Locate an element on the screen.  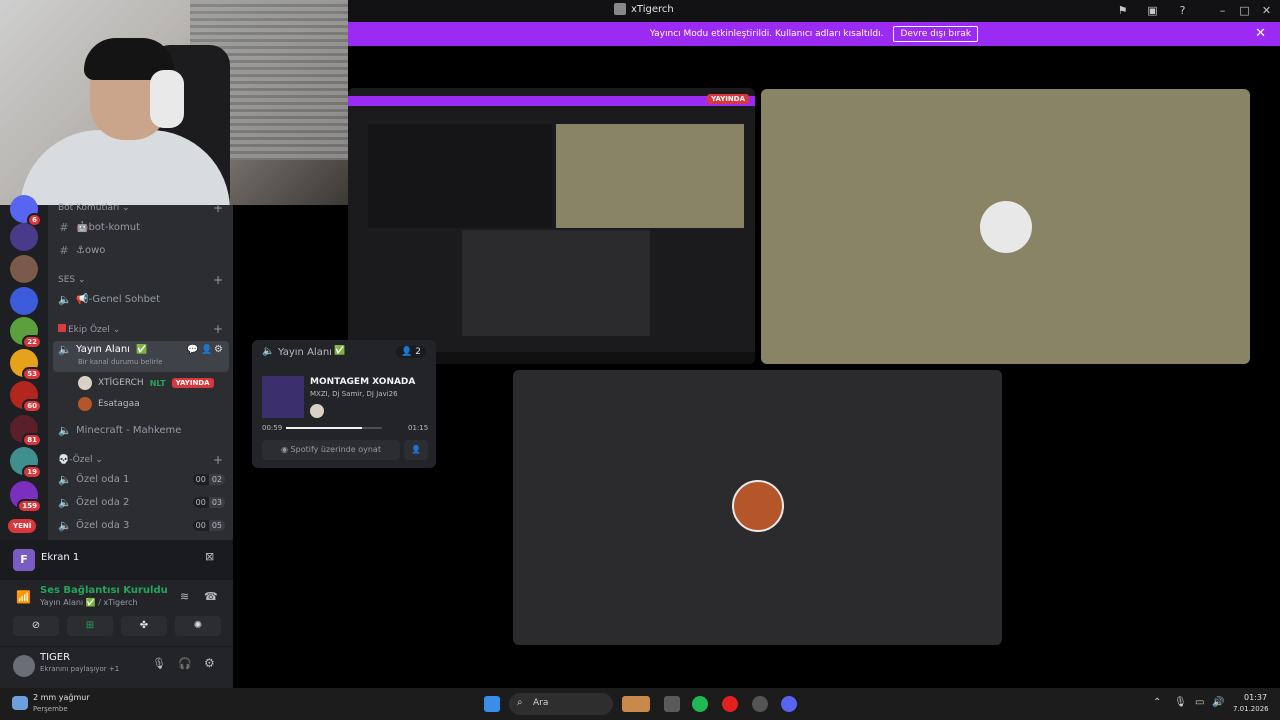
server-icon: 53 is located at coordinates (26, 365).